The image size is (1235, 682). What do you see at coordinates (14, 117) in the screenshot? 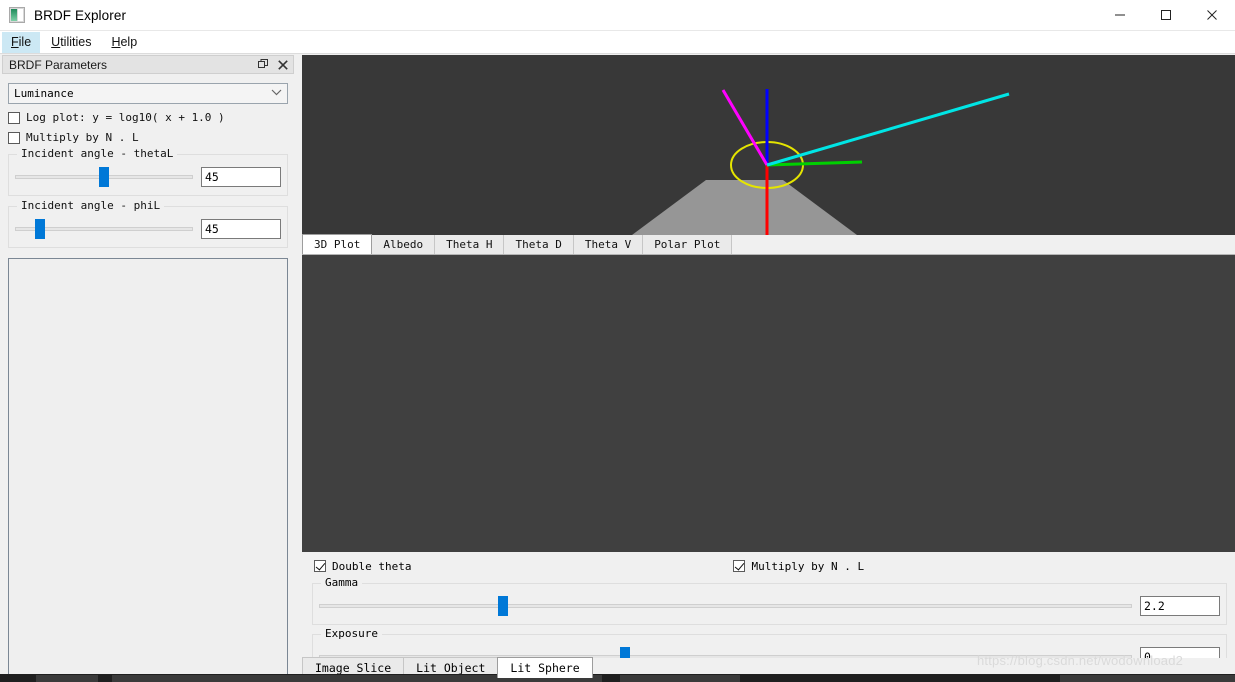
I see `log-plot-checkbox` at bounding box center [14, 117].